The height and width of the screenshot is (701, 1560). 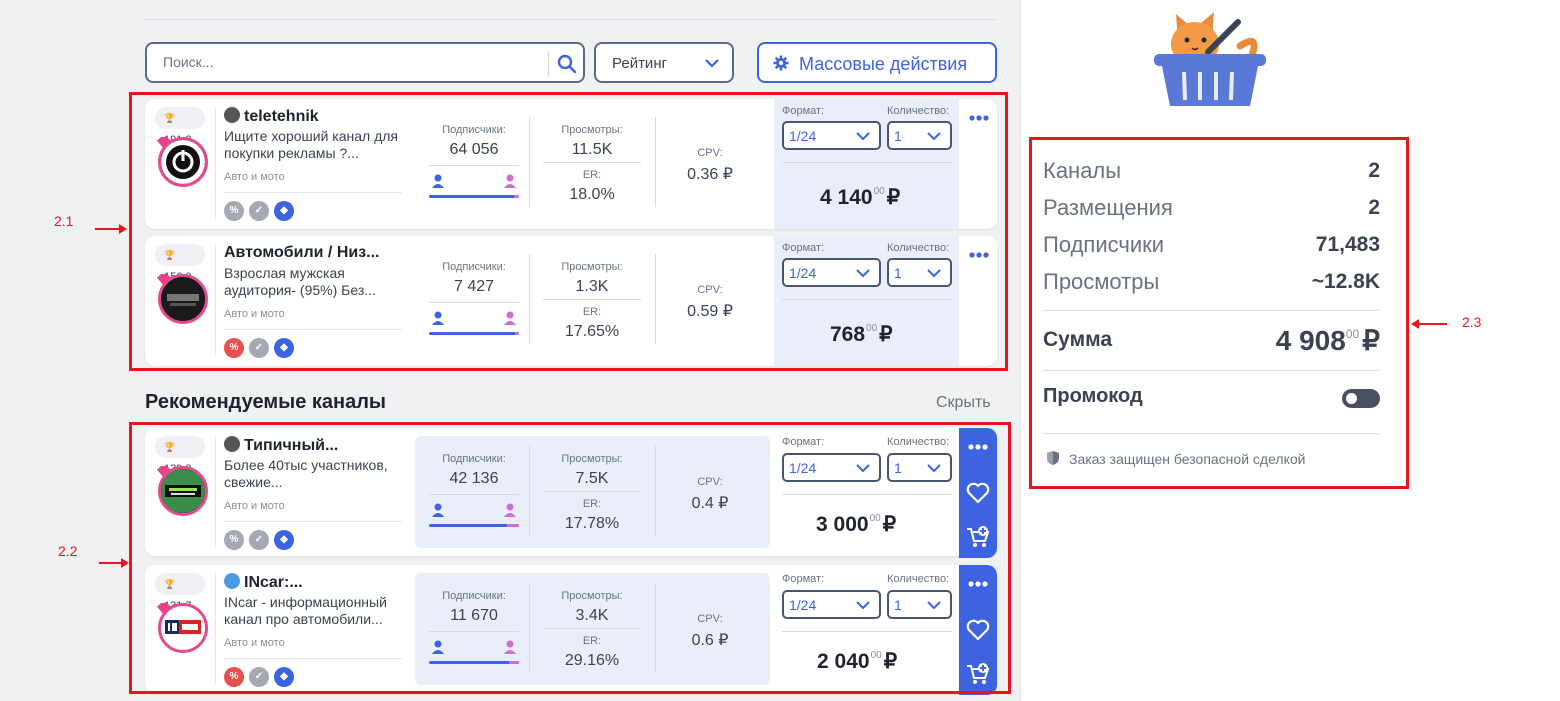 I want to click on sort-select: Рейтинг, so click(x=664, y=62).